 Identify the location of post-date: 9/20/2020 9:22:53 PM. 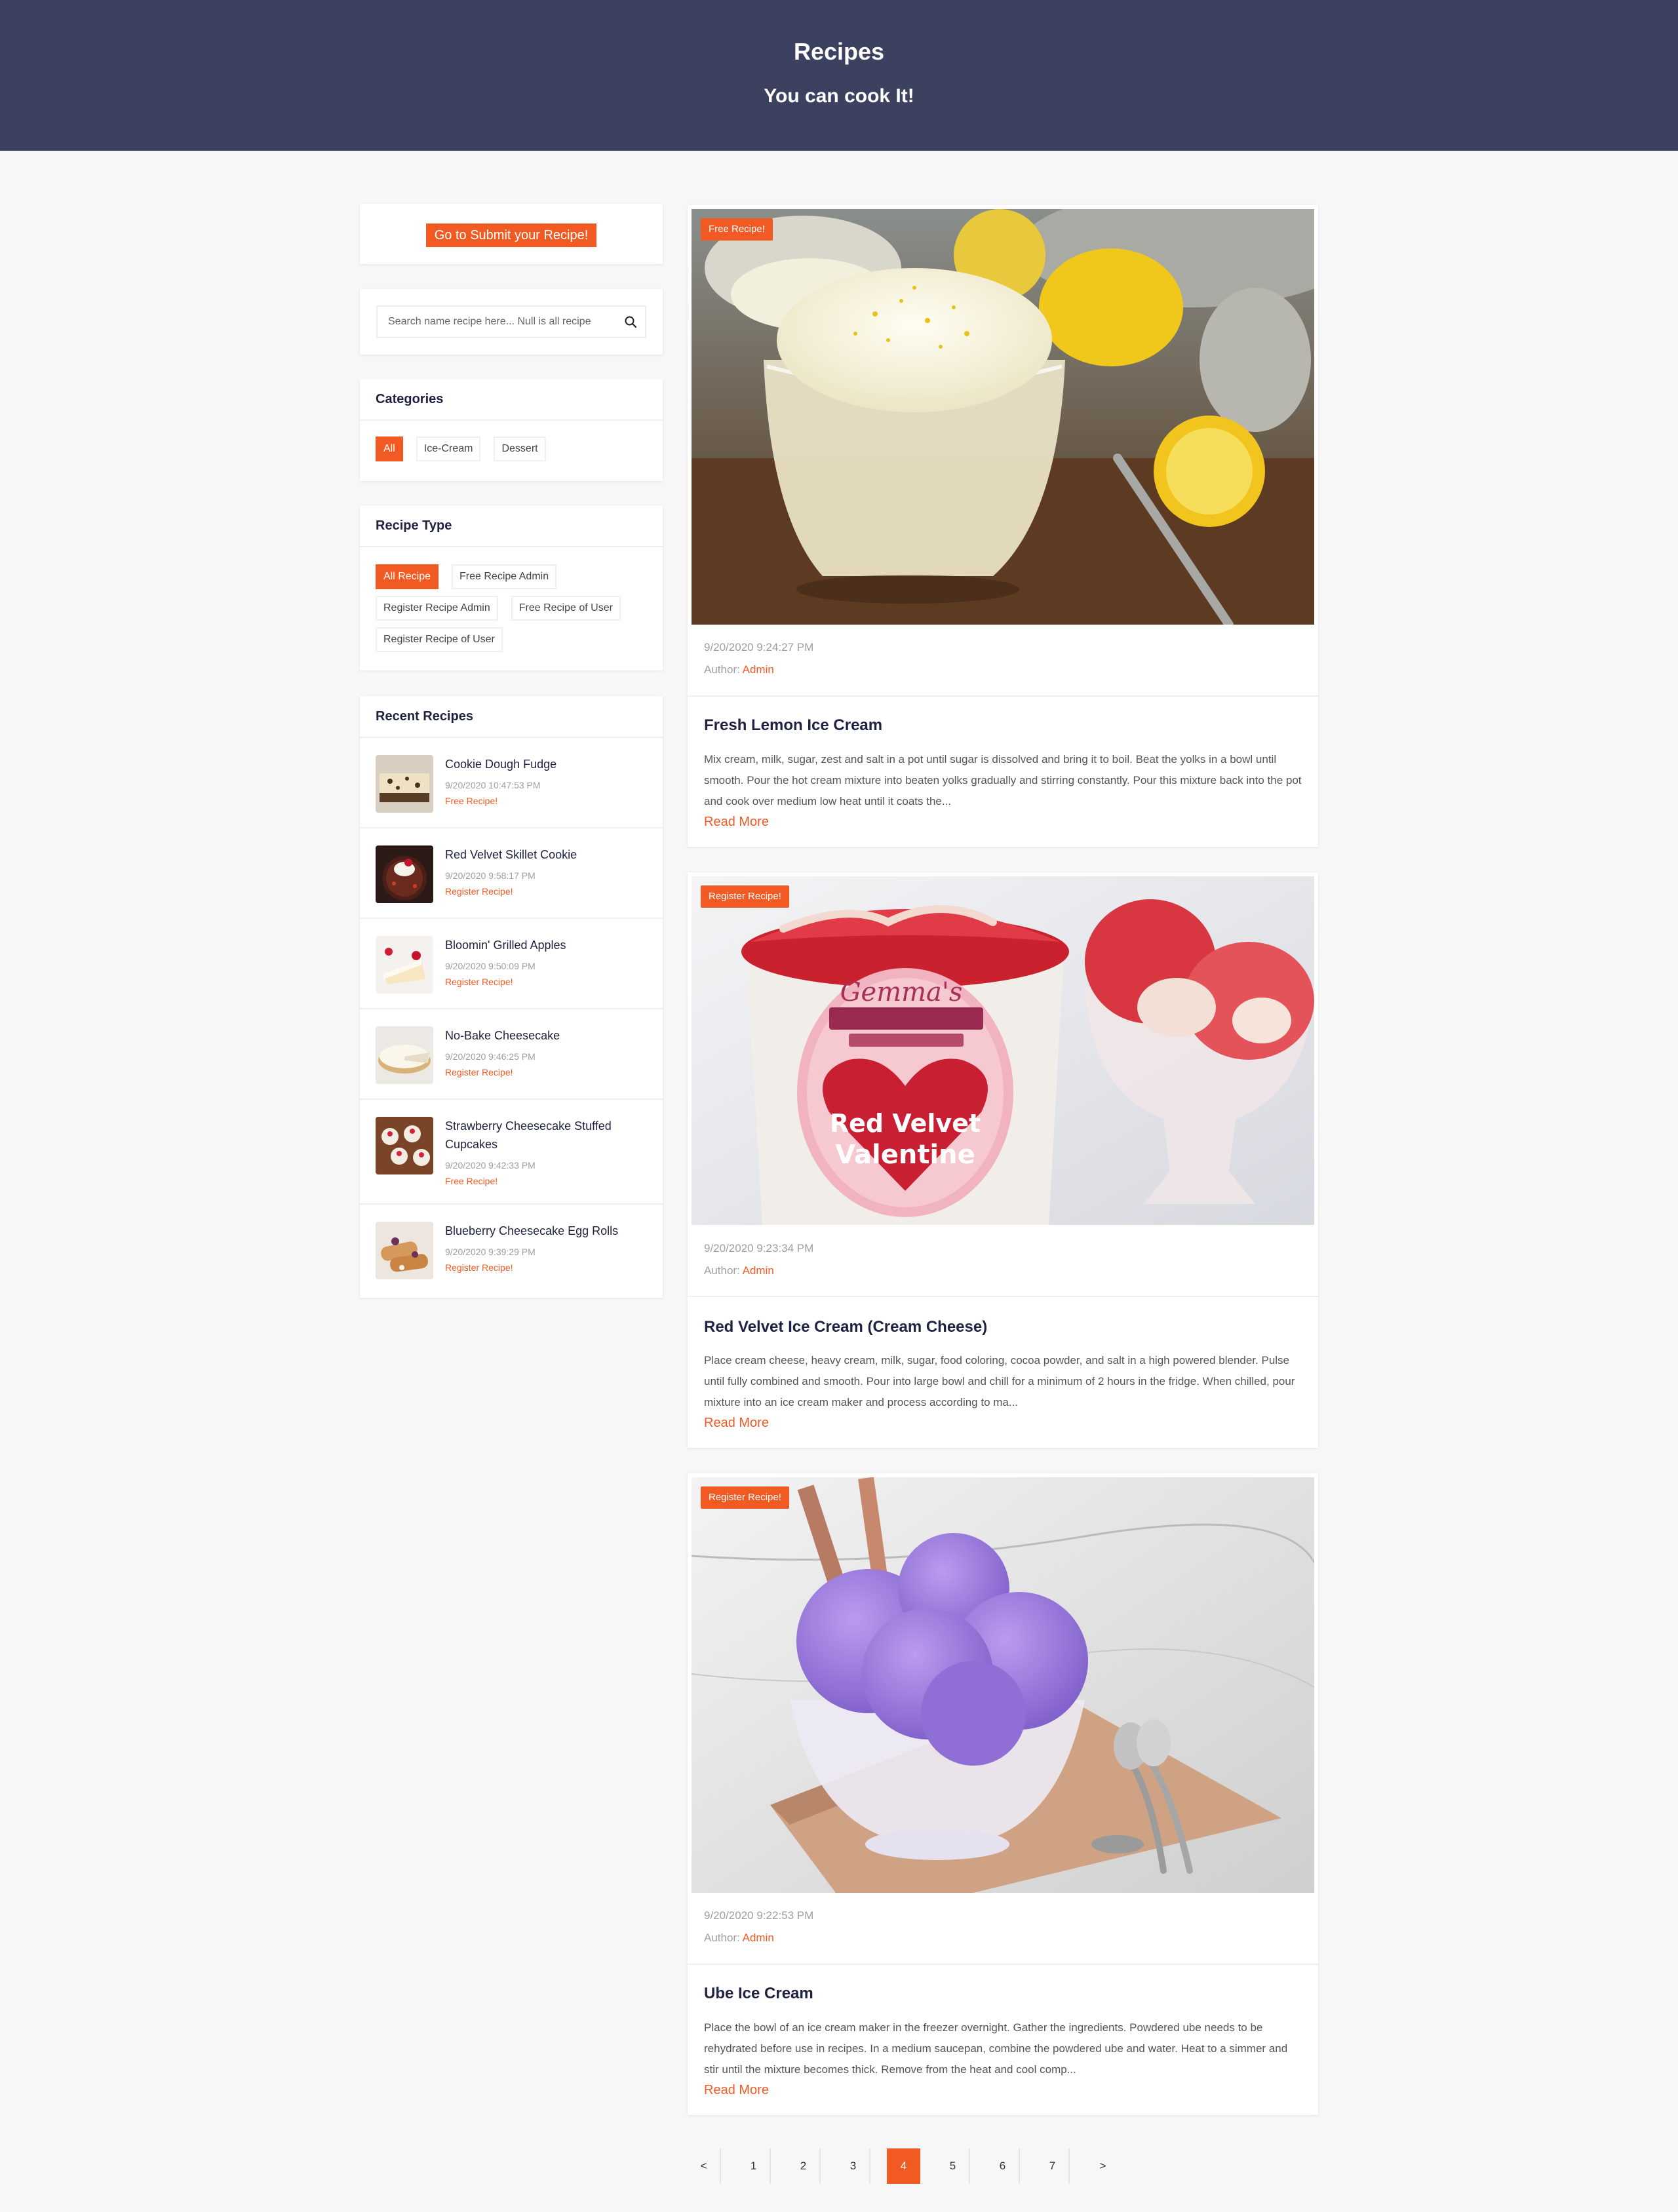
(759, 1915).